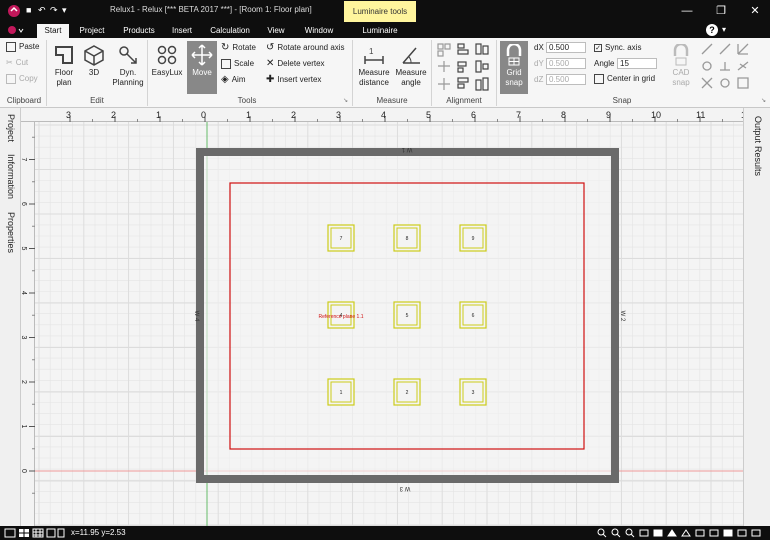  I want to click on insert-vertex-button: ✚ Insert vertex, so click(293, 80).